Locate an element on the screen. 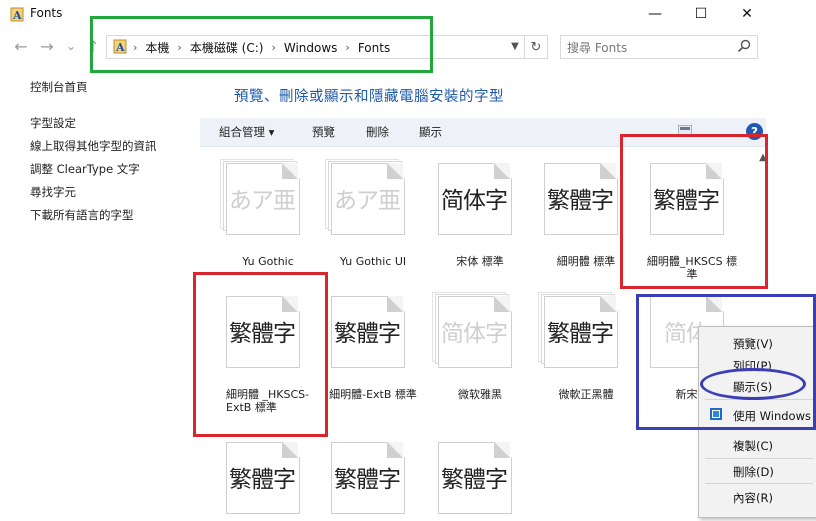  annotation-box-blue is located at coordinates (726, 362).